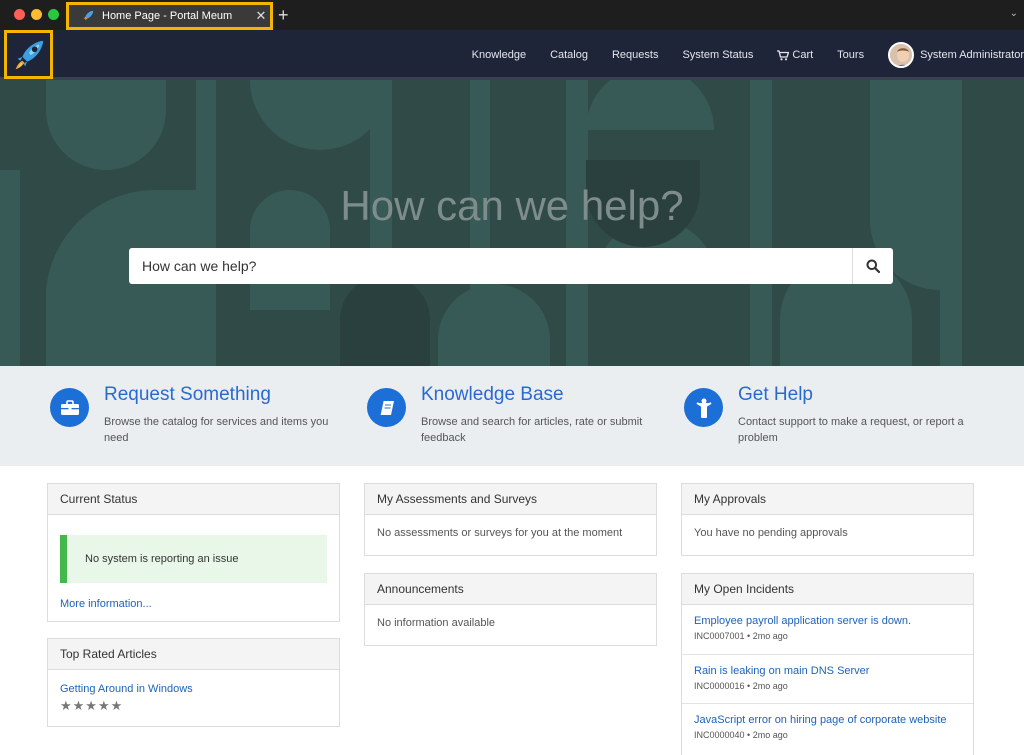  I want to click on person-icon, so click(703, 407).